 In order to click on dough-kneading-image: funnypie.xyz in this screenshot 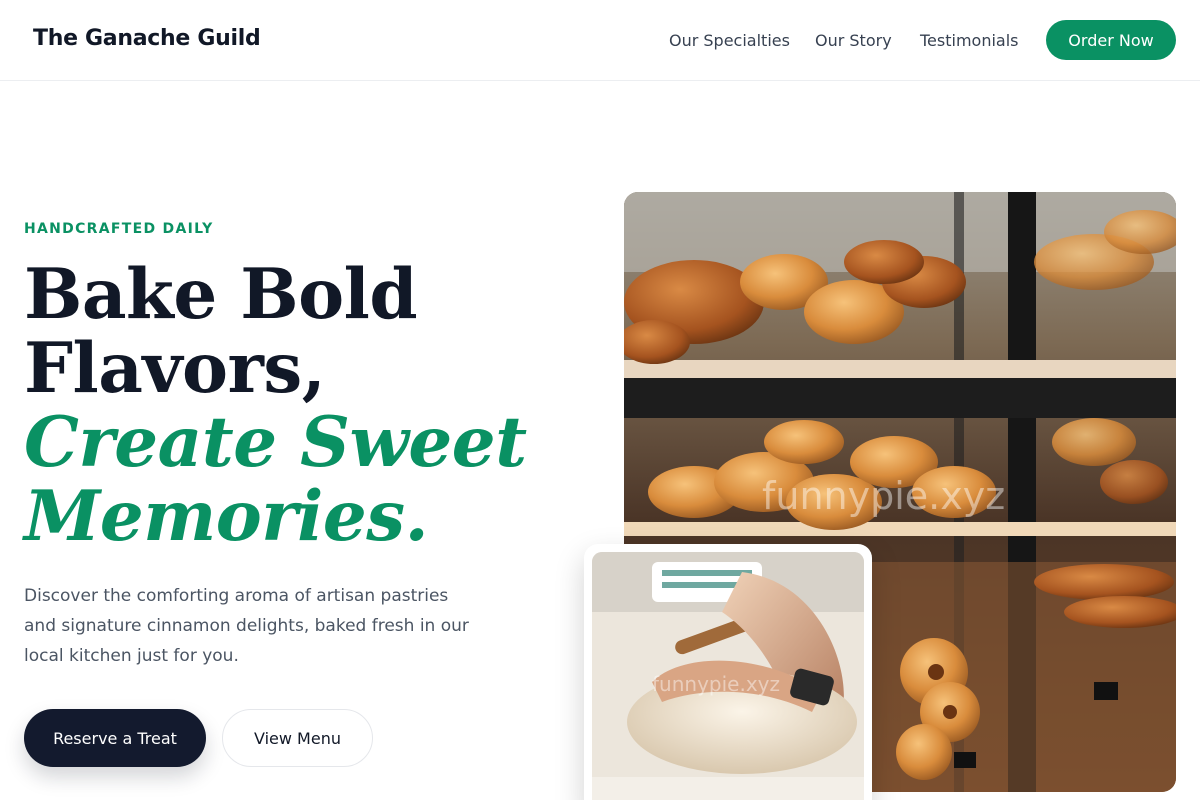, I will do `click(728, 676)`.